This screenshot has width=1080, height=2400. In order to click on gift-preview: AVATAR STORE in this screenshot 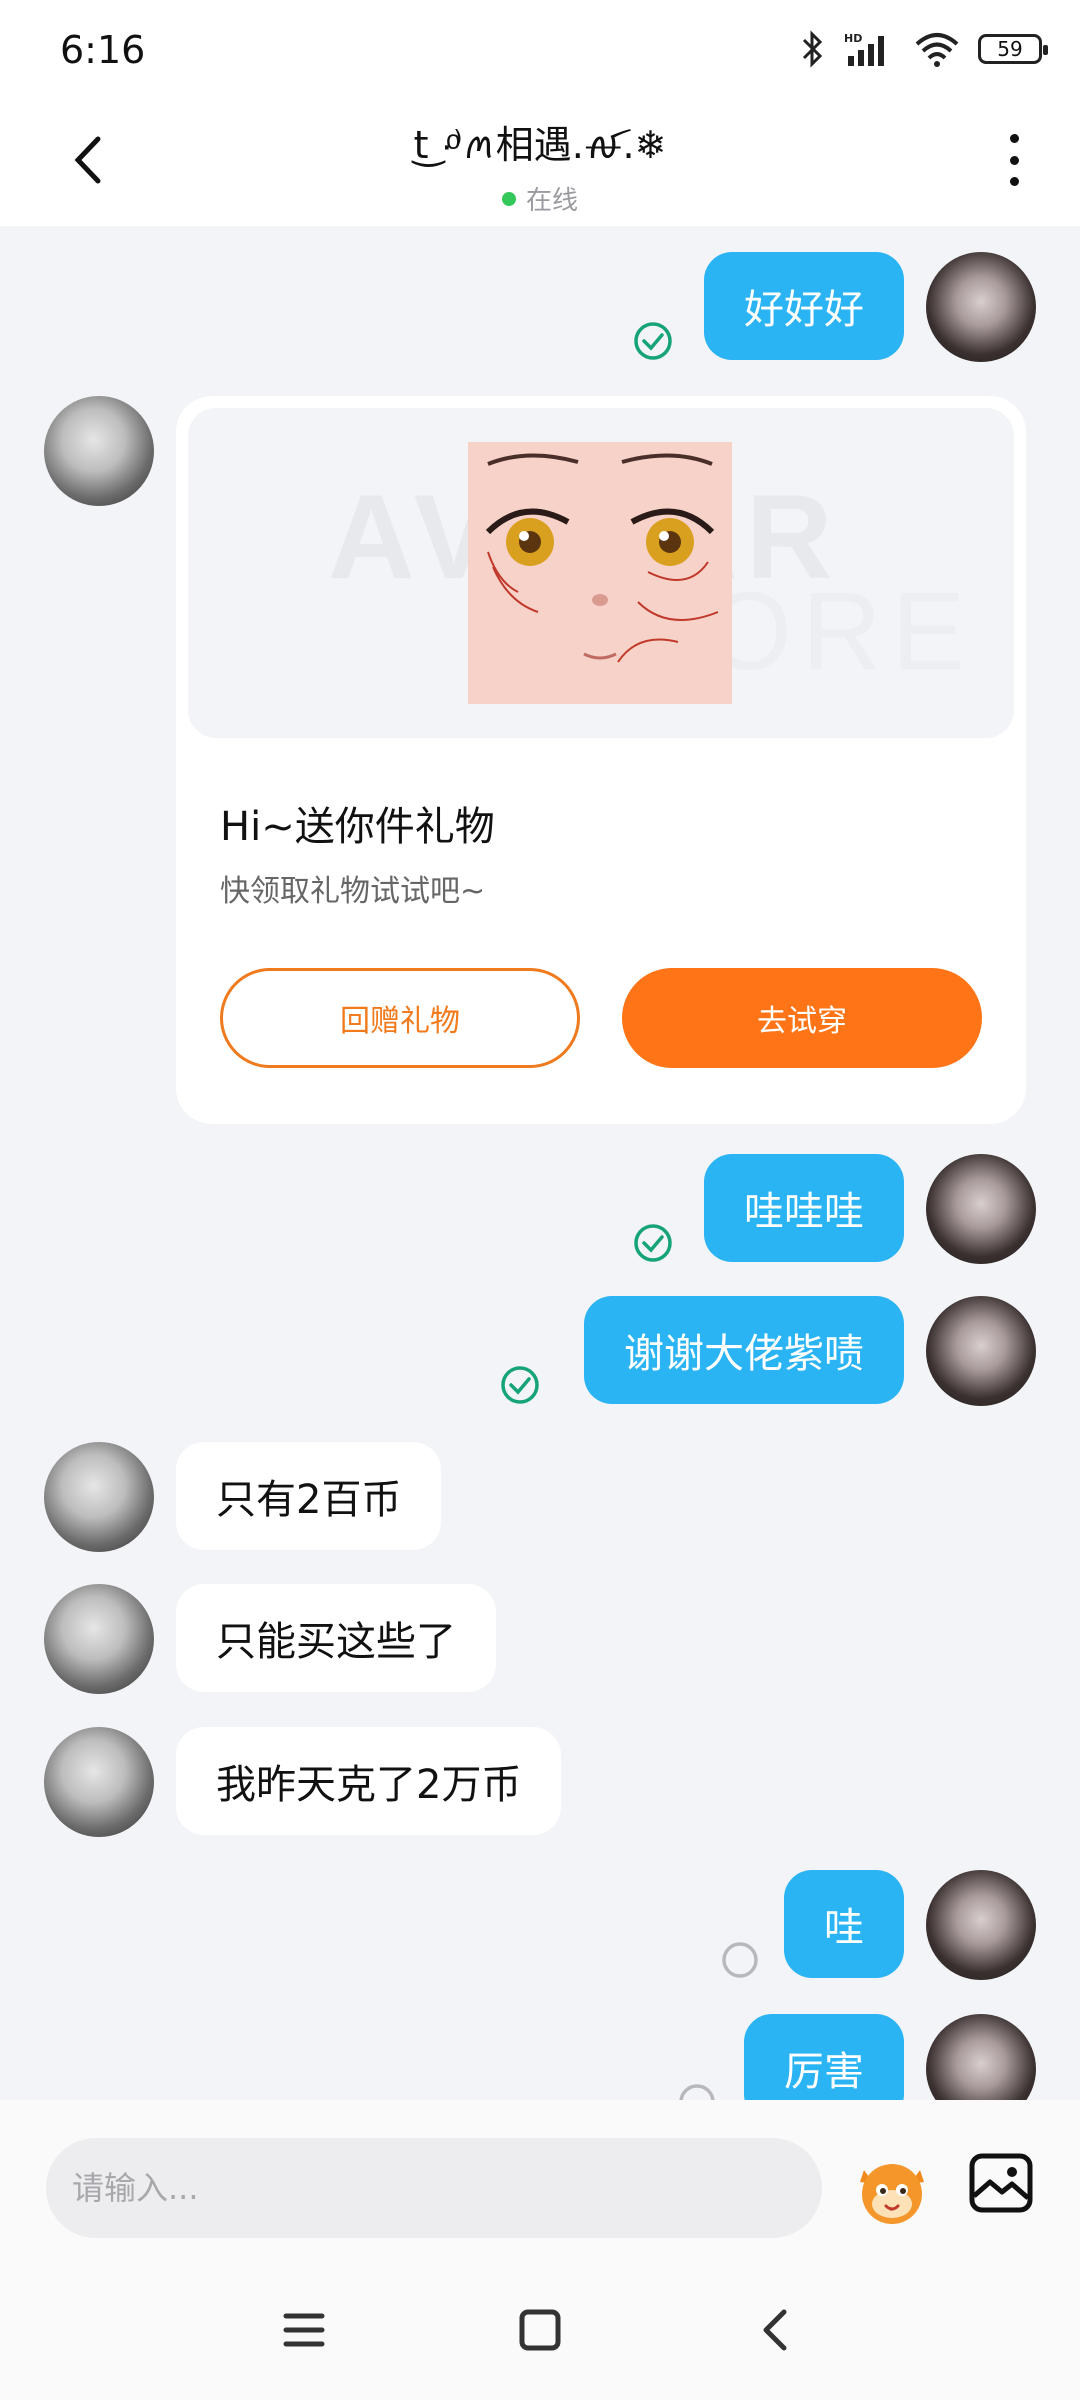, I will do `click(601, 573)`.